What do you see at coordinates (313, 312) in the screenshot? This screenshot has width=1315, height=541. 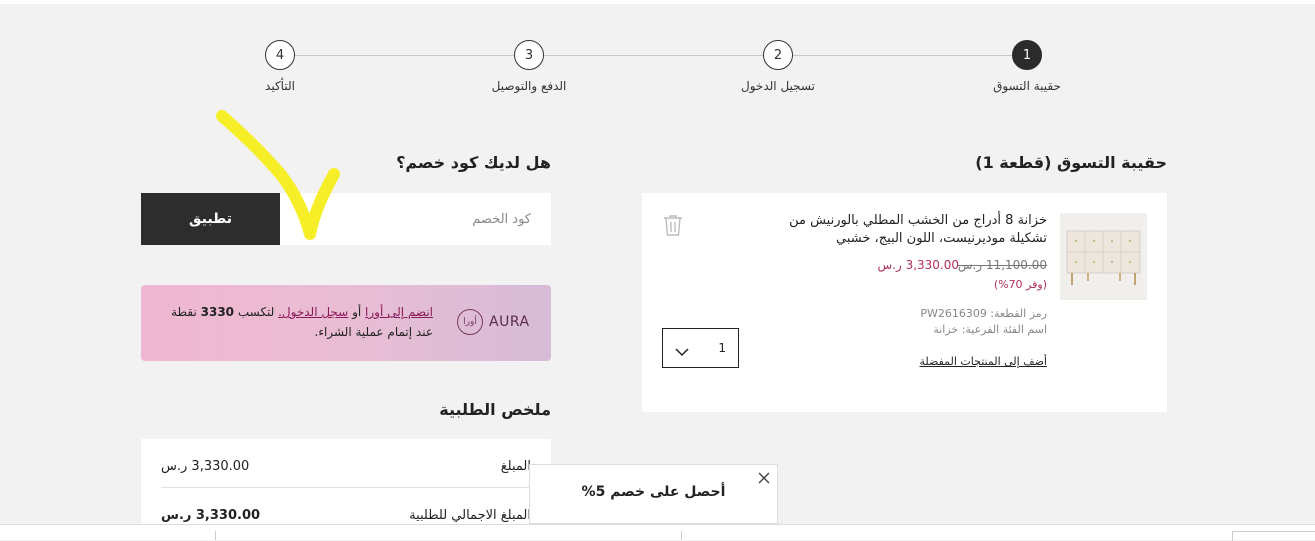 I see `aura-login-link: سجل الدخول.` at bounding box center [313, 312].